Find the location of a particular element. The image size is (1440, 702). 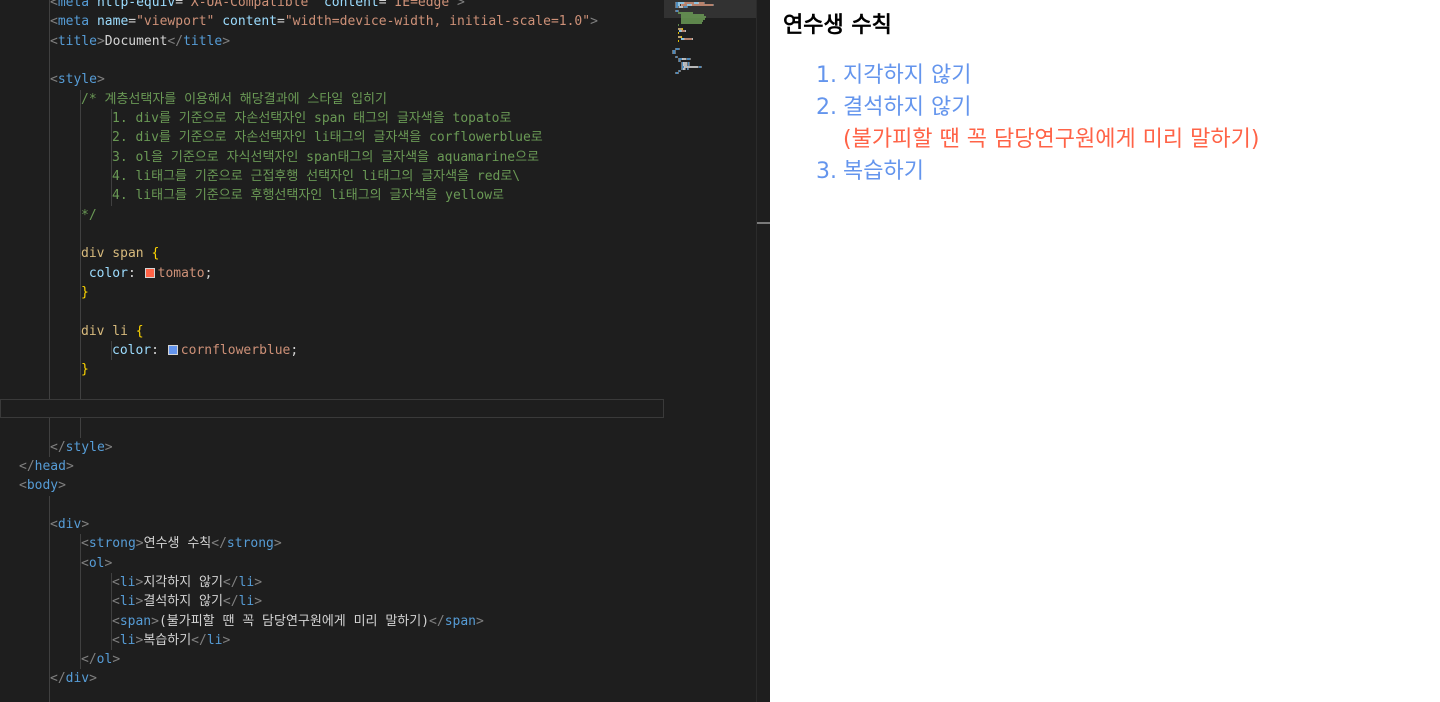

code-line: <title>Document</title> is located at coordinates (332, 41).